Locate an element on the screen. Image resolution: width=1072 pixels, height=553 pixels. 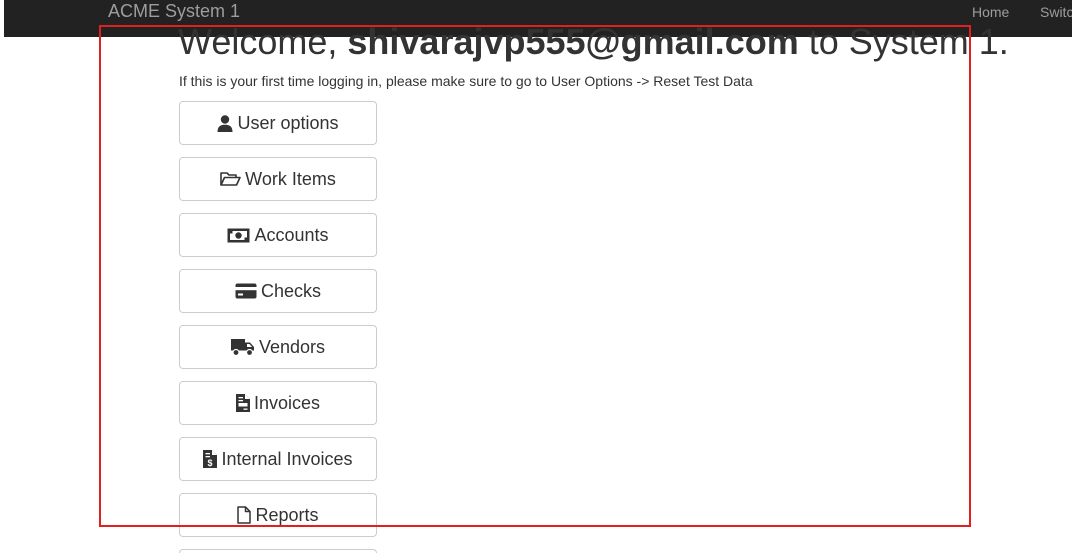
welcome-suffix: to System 1. is located at coordinates (903, 41).